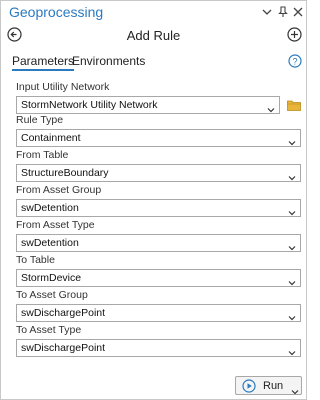  What do you see at coordinates (35, 260) in the screenshot?
I see `param-label: To Table` at bounding box center [35, 260].